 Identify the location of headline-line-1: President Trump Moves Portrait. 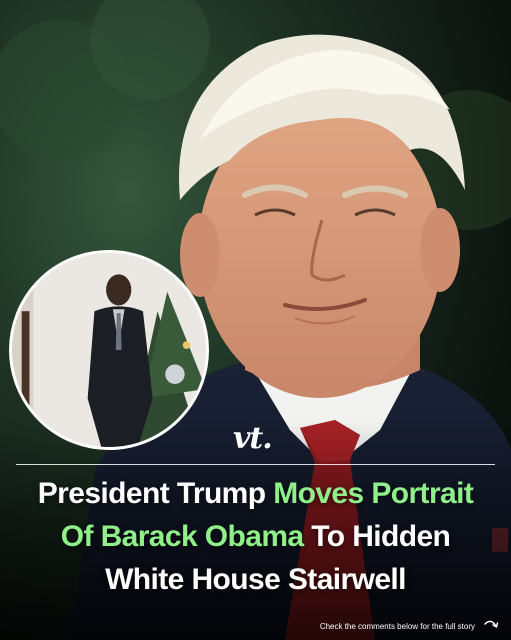
(255, 493).